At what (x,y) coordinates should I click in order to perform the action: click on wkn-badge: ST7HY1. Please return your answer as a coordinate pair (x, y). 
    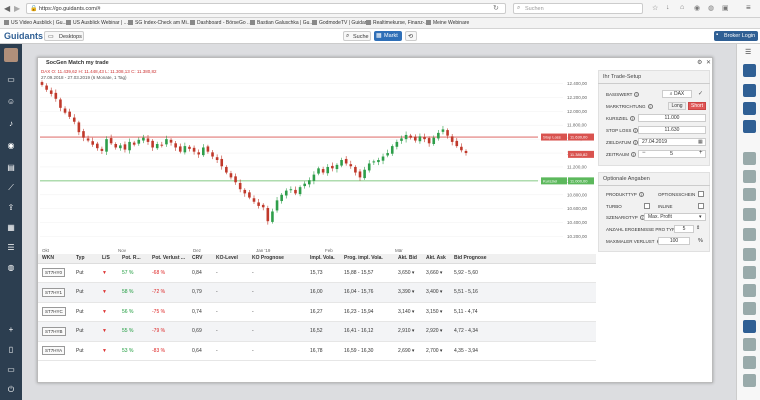
    Looking at the image, I should click on (54, 292).